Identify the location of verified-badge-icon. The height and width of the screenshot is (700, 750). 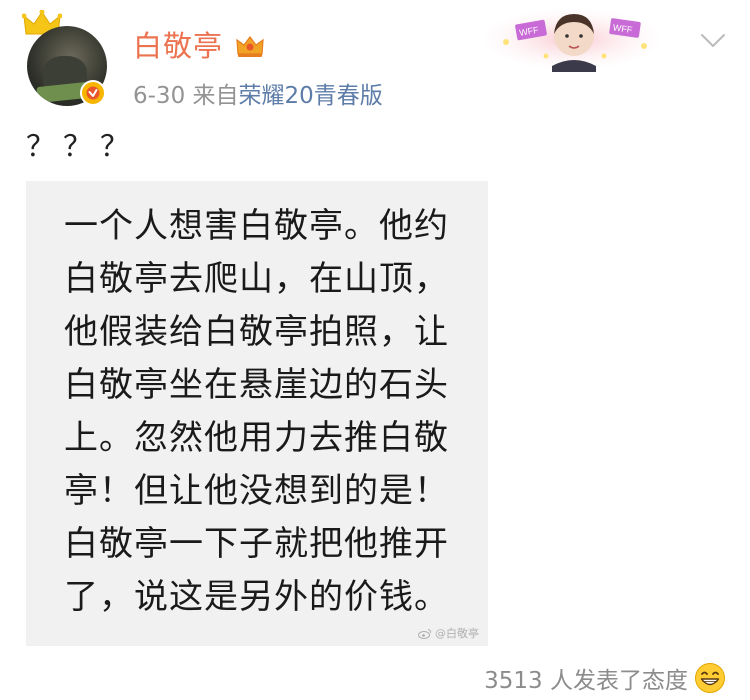
(93, 93).